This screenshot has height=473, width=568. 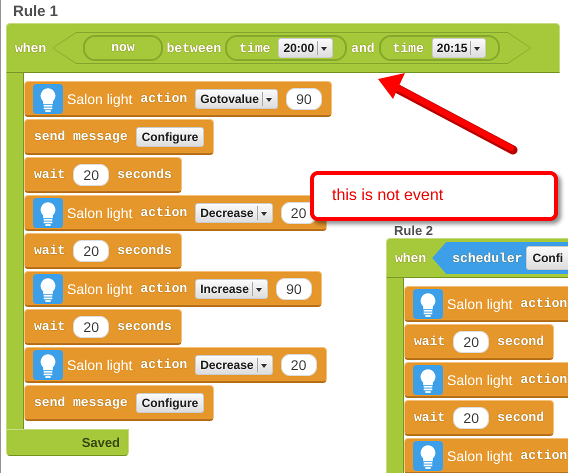 What do you see at coordinates (231, 288) in the screenshot?
I see `action-dropdown: Increase` at bounding box center [231, 288].